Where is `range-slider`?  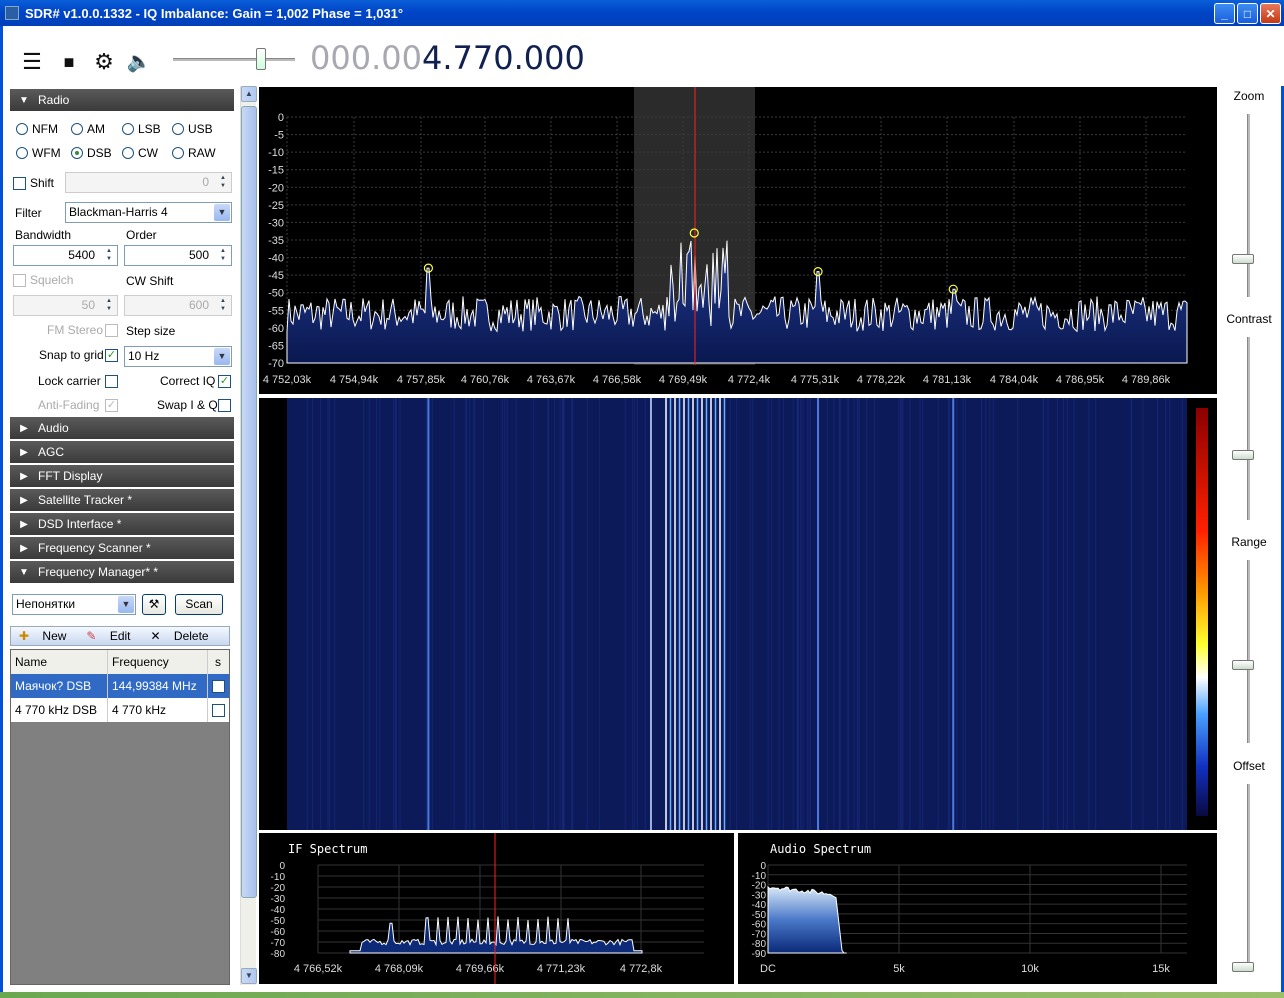 range-slider is located at coordinates (1248, 651).